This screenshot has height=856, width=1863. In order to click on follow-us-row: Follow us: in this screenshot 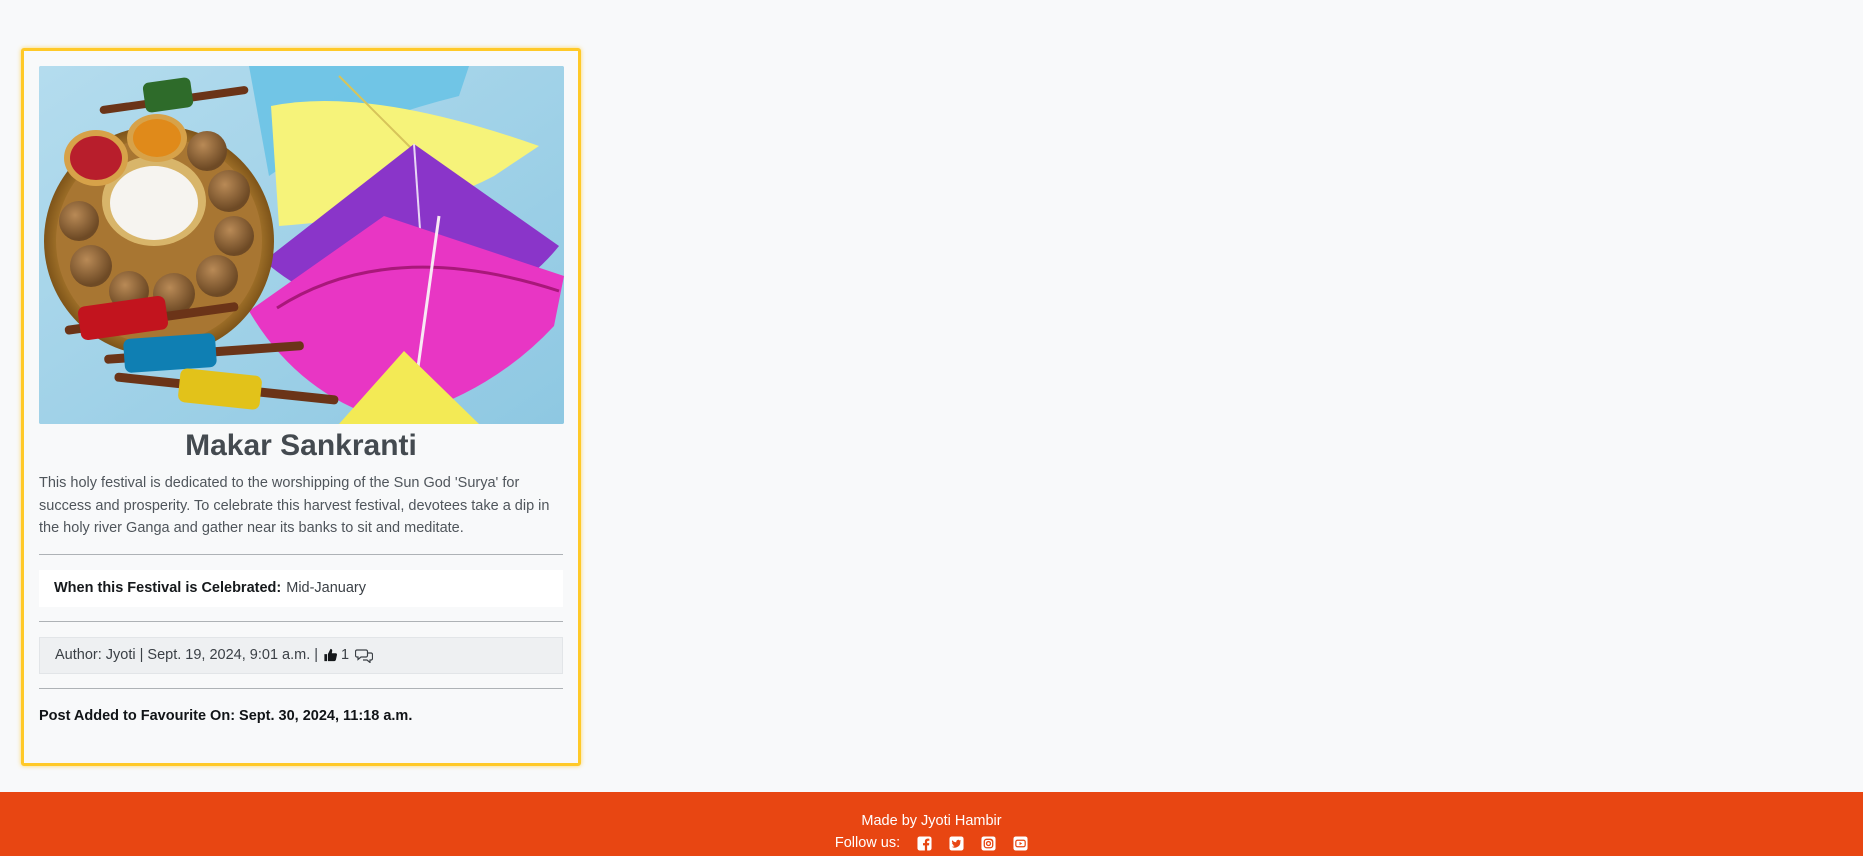, I will do `click(931, 843)`.